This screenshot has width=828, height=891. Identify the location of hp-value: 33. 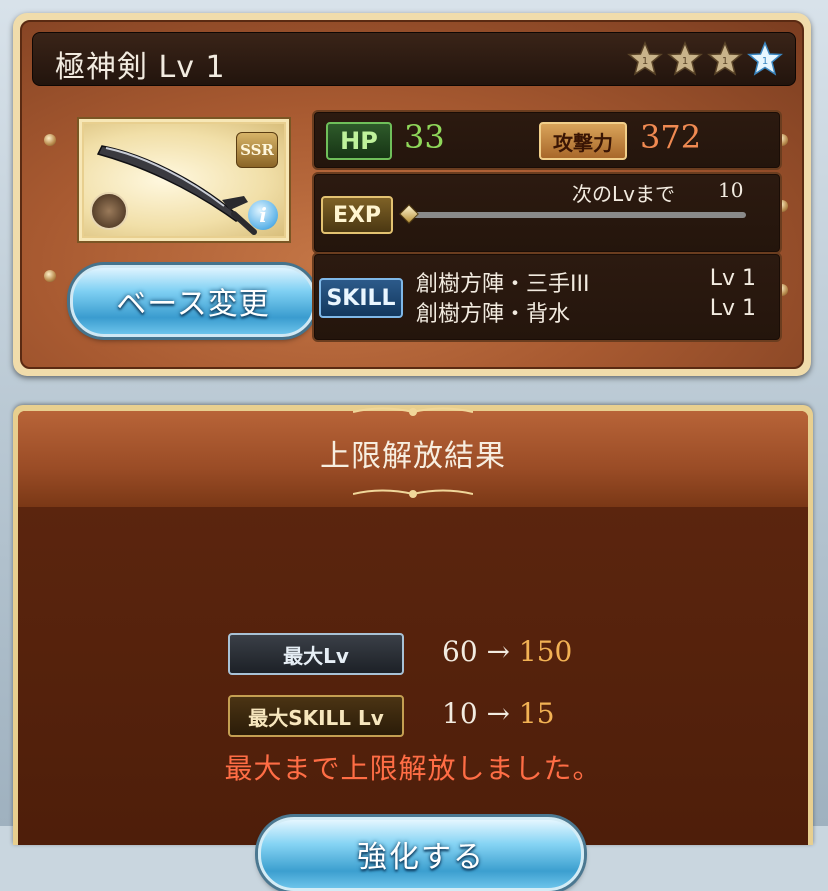
(424, 137).